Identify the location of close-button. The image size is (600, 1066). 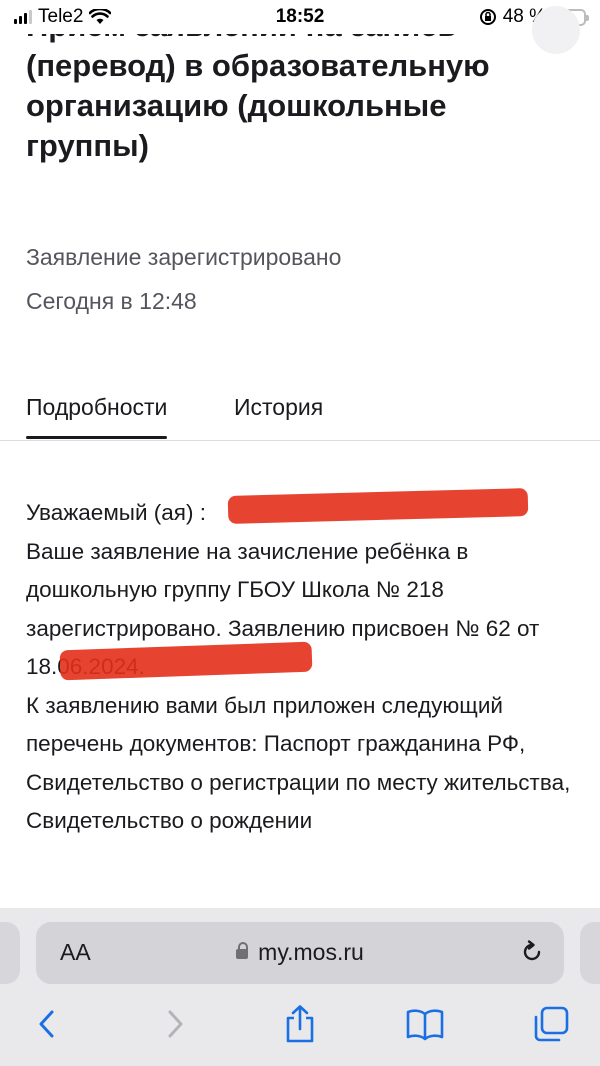
(556, 30).